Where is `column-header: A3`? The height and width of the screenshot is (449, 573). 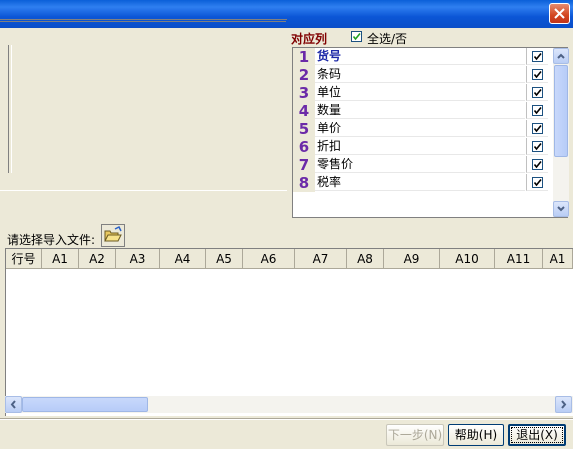
column-header: A3 is located at coordinates (138, 259).